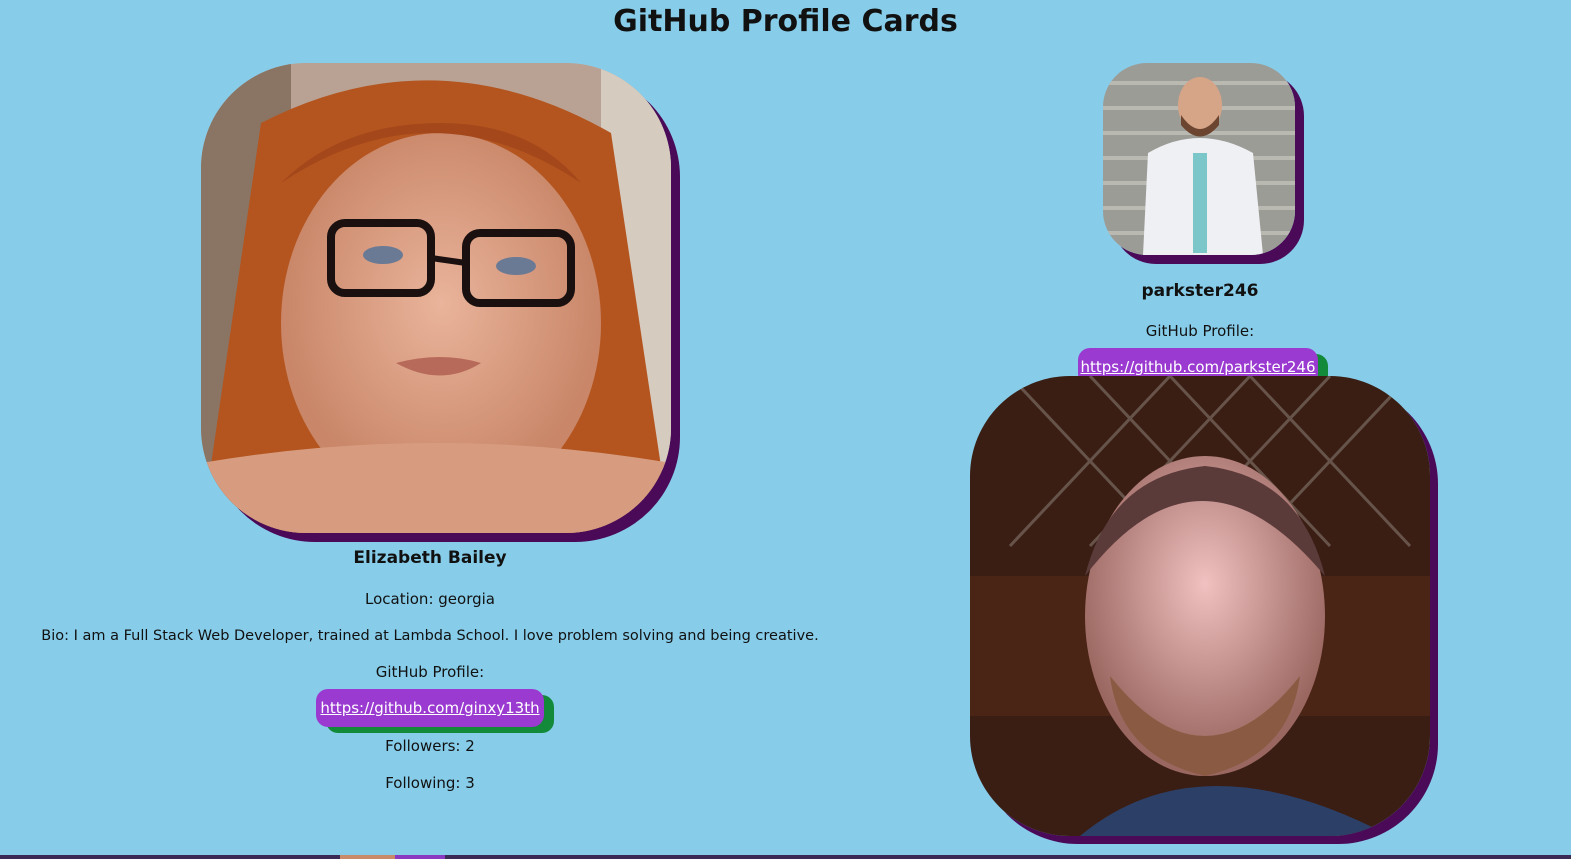  What do you see at coordinates (430, 783) in the screenshot?
I see `card-following: Following: 3` at bounding box center [430, 783].